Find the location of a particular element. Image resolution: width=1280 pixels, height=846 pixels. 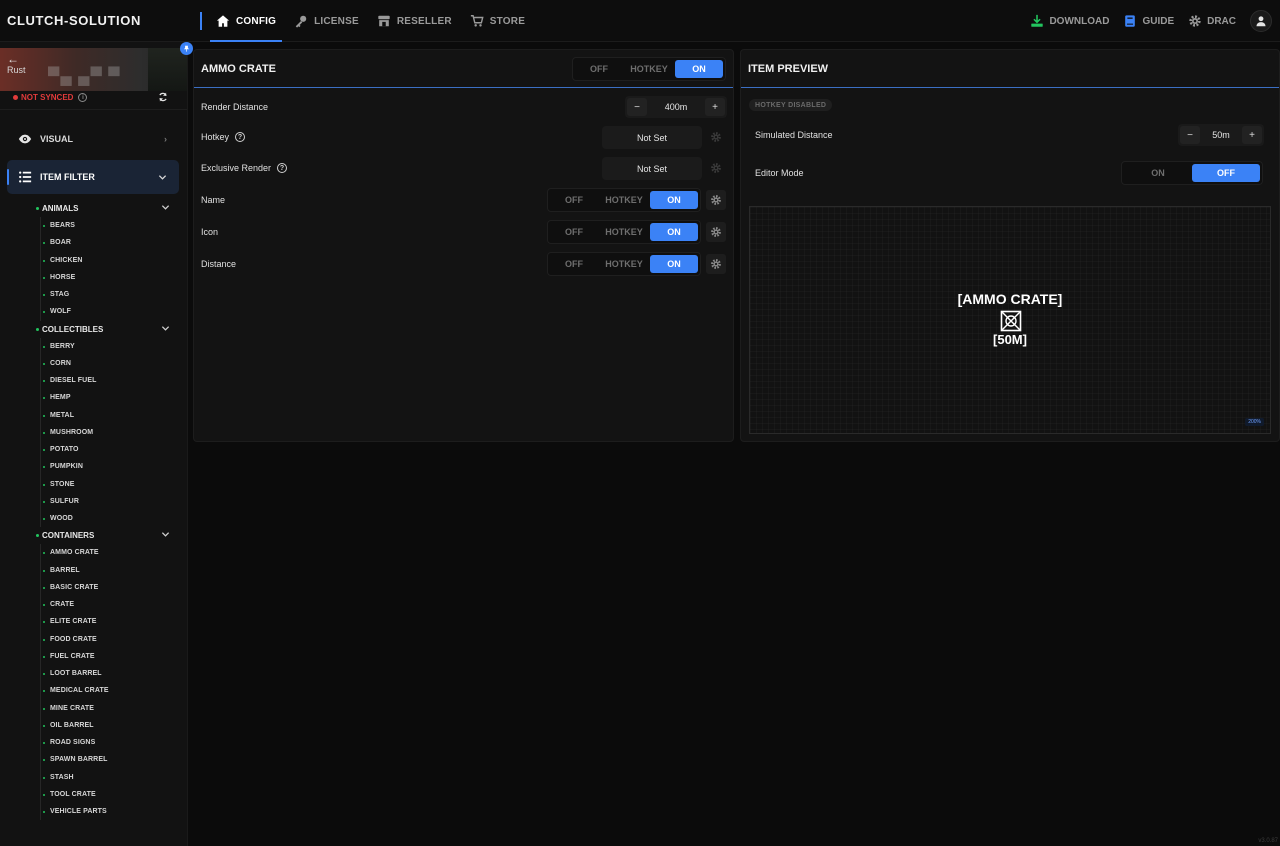

simulated-distance-minus-button: − is located at coordinates (1190, 135).